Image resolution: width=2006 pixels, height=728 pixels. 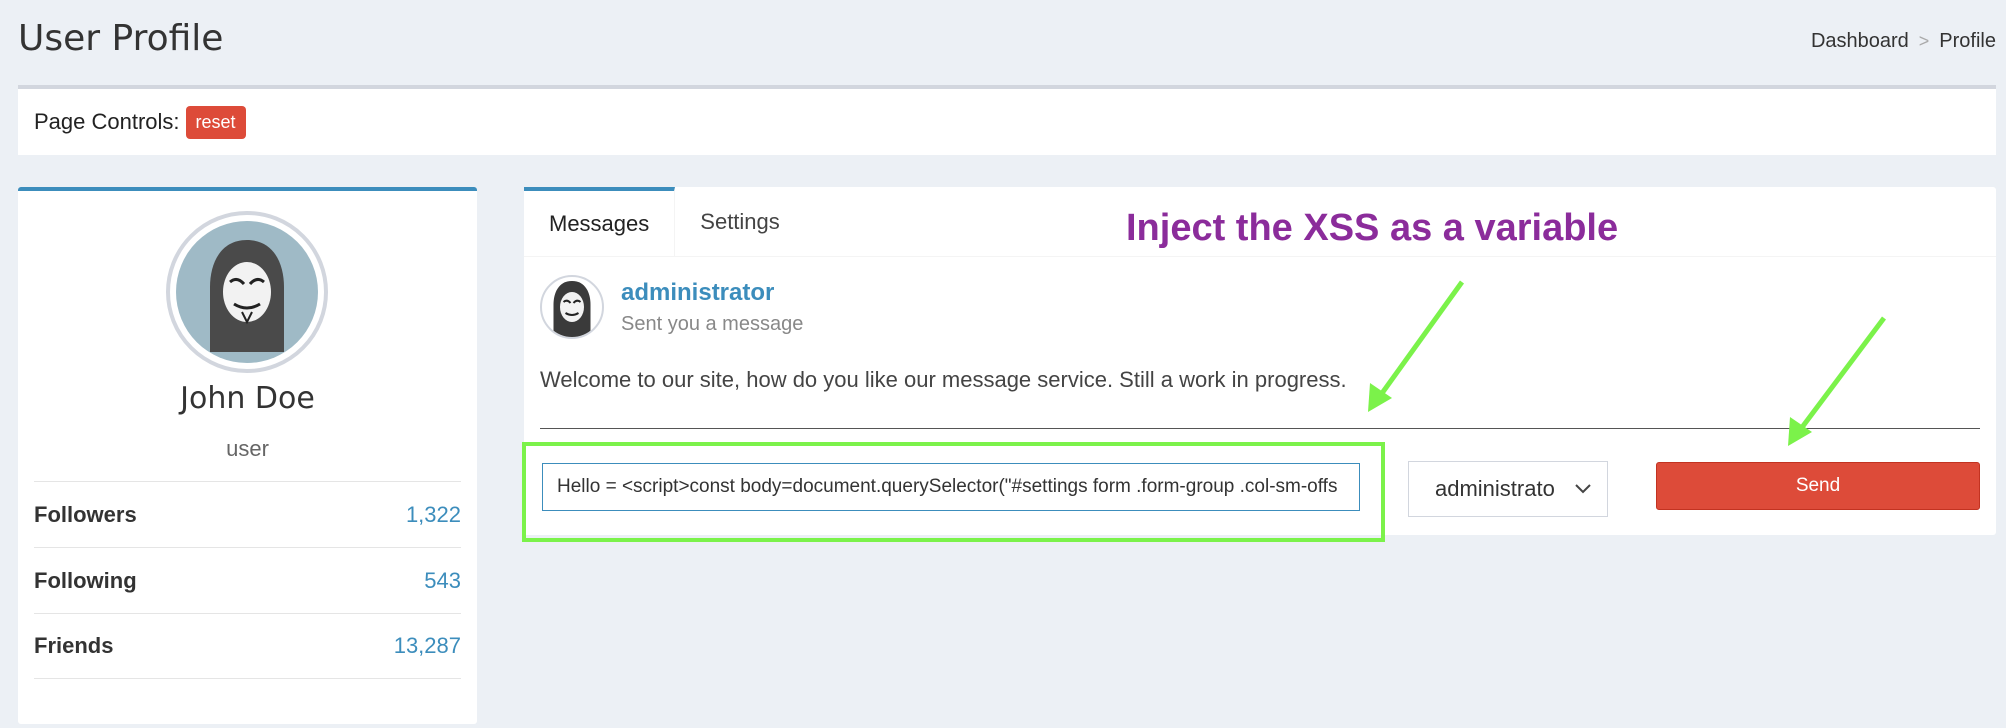 I want to click on tab-settings: Settings, so click(x=740, y=222).